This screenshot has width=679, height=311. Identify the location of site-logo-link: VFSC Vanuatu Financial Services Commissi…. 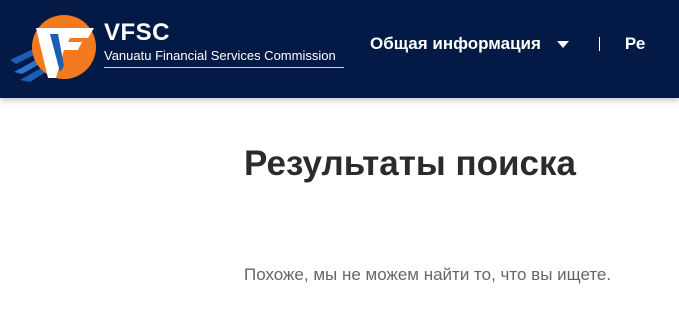
(178, 47).